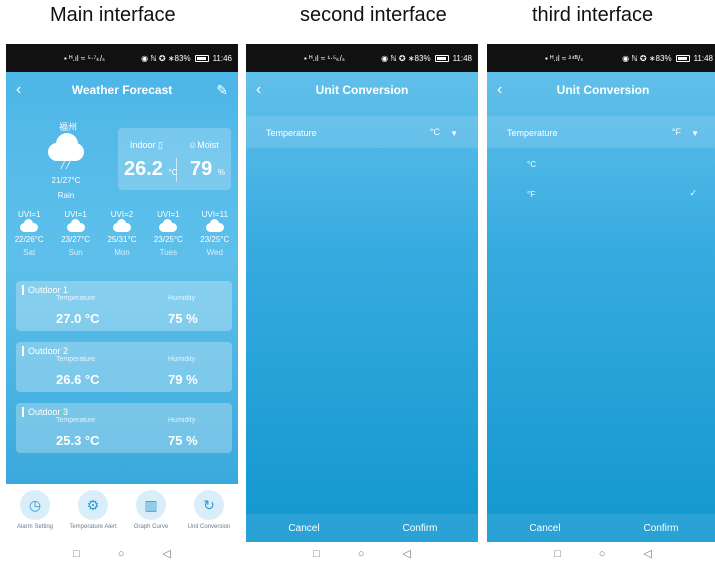 Image resolution: width=715 pixels, height=565 pixels. Describe the element at coordinates (209, 505) in the screenshot. I see `refresh-icon: ↻` at that location.